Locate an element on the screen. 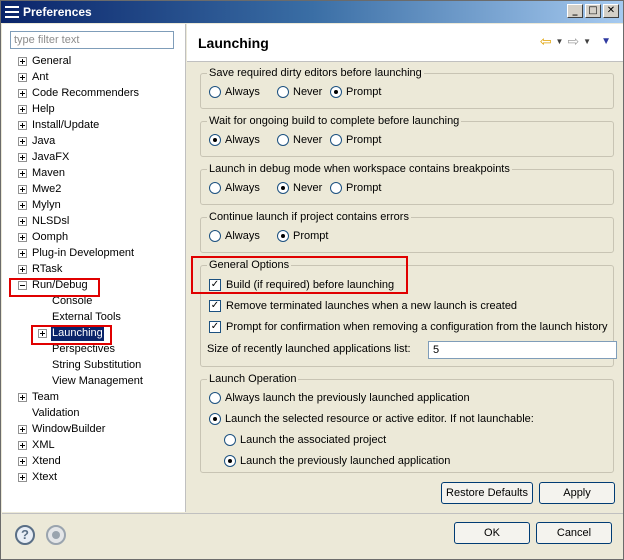  tree-item-label: Mwe2 is located at coordinates (47, 189).